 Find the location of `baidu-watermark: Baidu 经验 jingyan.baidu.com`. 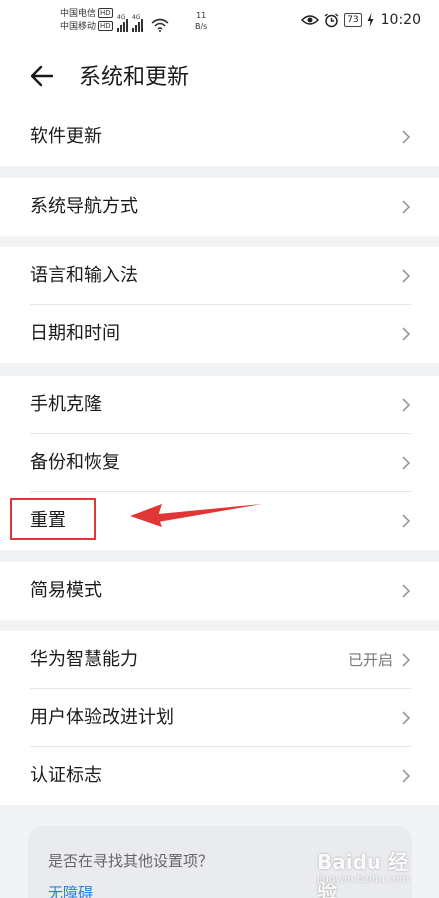

baidu-watermark: Baidu 经验 jingyan.baidu.com is located at coordinates (367, 870).